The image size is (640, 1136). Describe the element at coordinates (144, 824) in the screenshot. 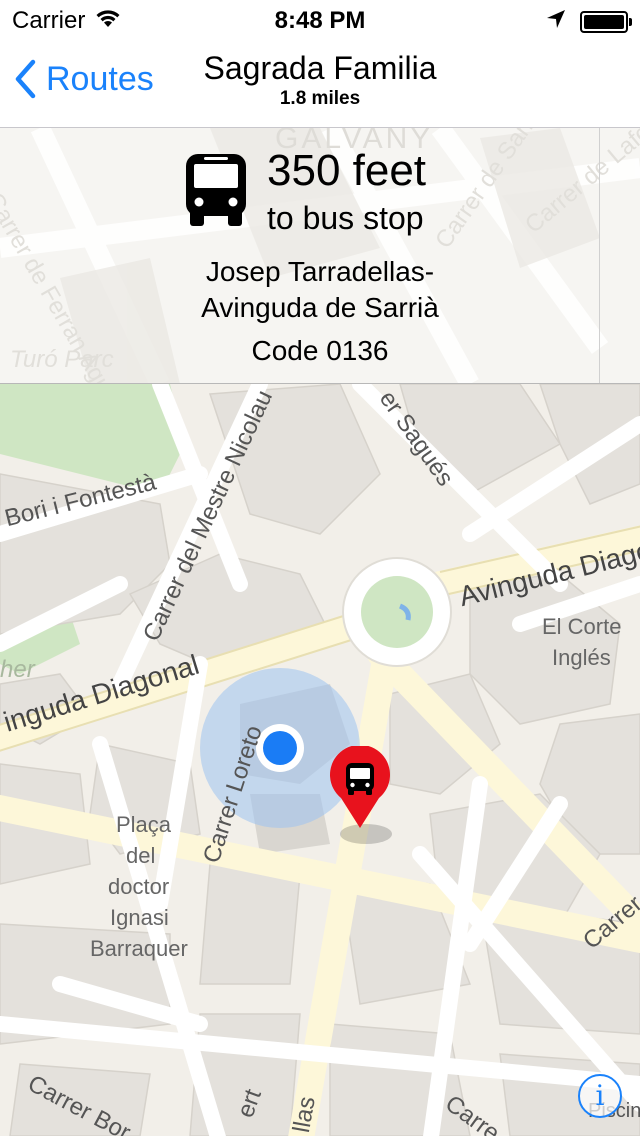

I see `map-label-placa-1: Plaça` at that location.